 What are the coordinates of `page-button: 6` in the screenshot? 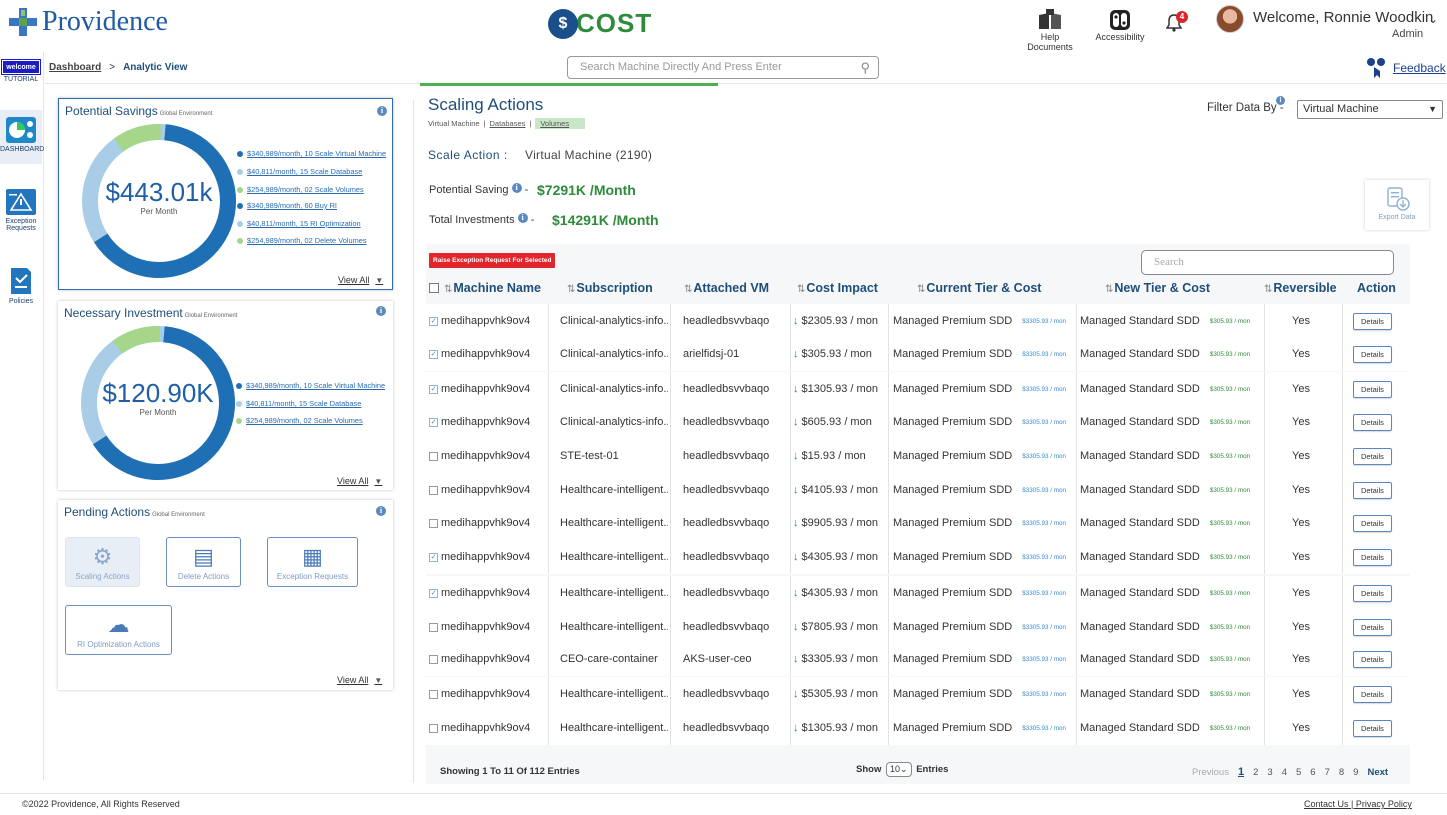 It's located at (1312, 772).